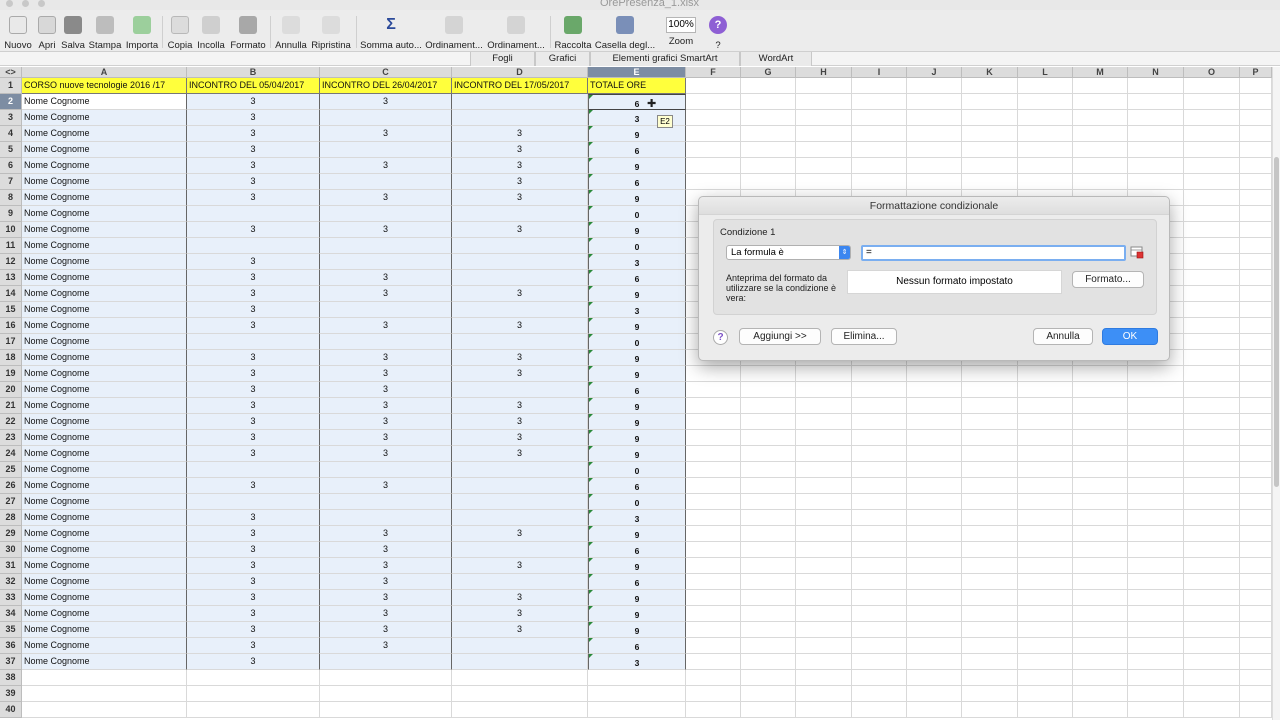 The height and width of the screenshot is (720, 1280). What do you see at coordinates (253, 72) in the screenshot?
I see `column-header: B` at bounding box center [253, 72].